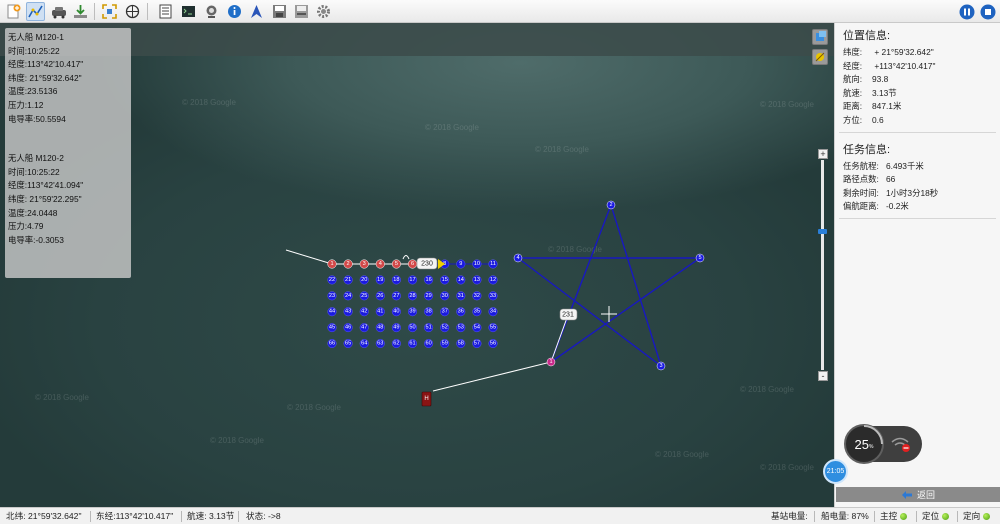 The width and height of the screenshot is (1000, 524). I want to click on measure-tool-button, so click(820, 57).